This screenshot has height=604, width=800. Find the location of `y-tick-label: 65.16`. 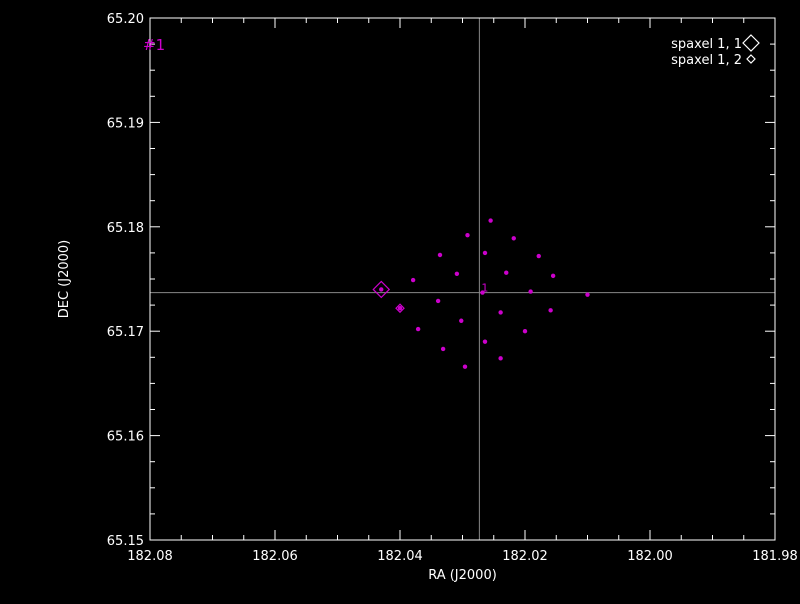

y-tick-label: 65.16 is located at coordinates (125, 437).